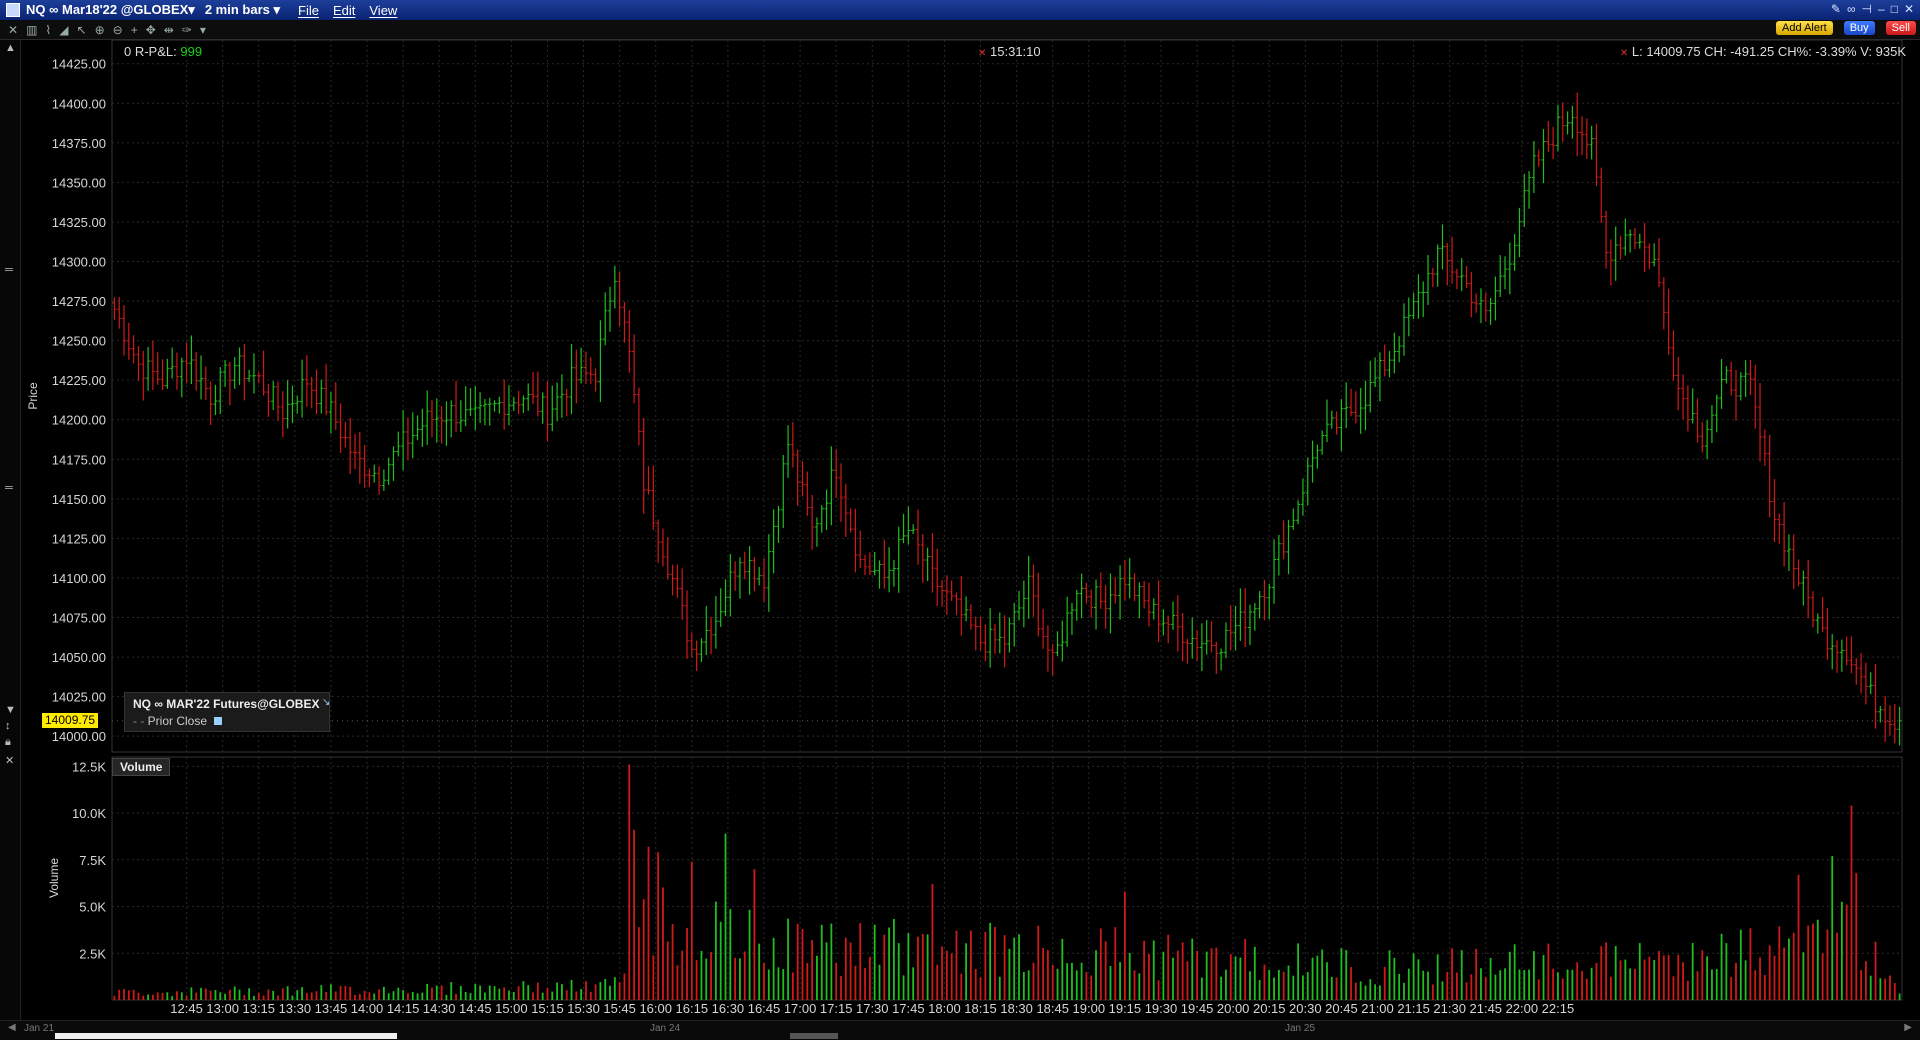  What do you see at coordinates (79, 499) in the screenshot?
I see `price-tick-label: 14150.00` at bounding box center [79, 499].